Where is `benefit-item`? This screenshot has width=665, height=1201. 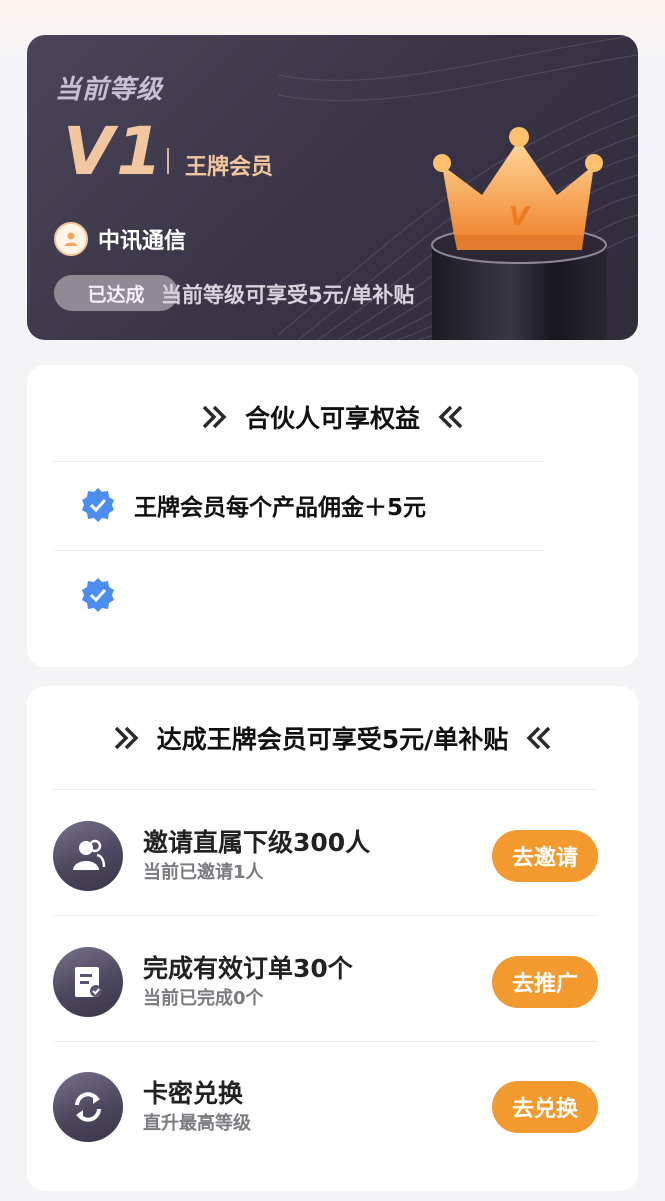 benefit-item is located at coordinates (107, 595).